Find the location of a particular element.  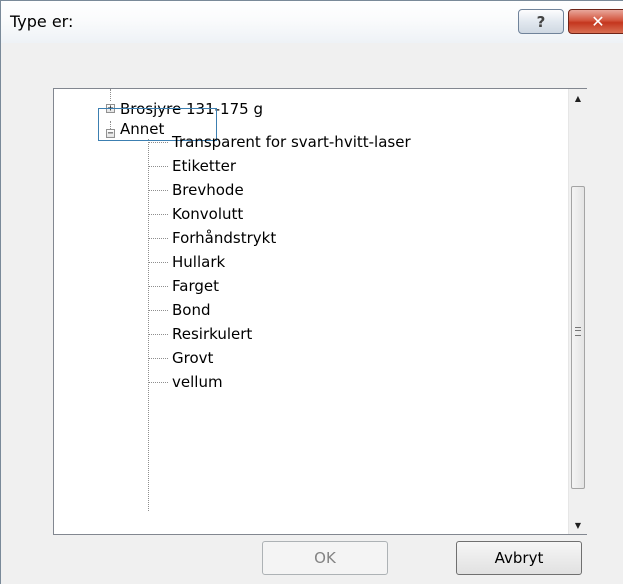

help-icon: ? is located at coordinates (541, 21).